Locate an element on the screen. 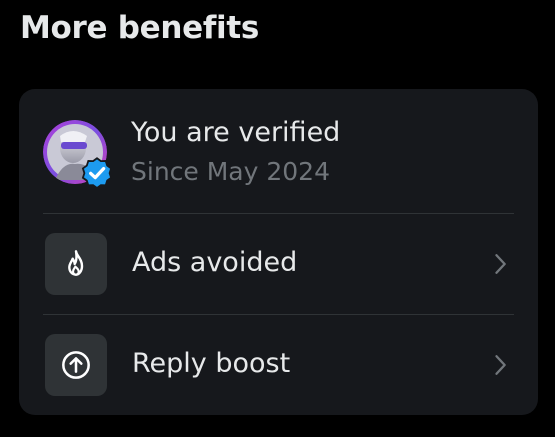 Image resolution: width=555 pixels, height=437 pixels. flame-icon is located at coordinates (76, 263).